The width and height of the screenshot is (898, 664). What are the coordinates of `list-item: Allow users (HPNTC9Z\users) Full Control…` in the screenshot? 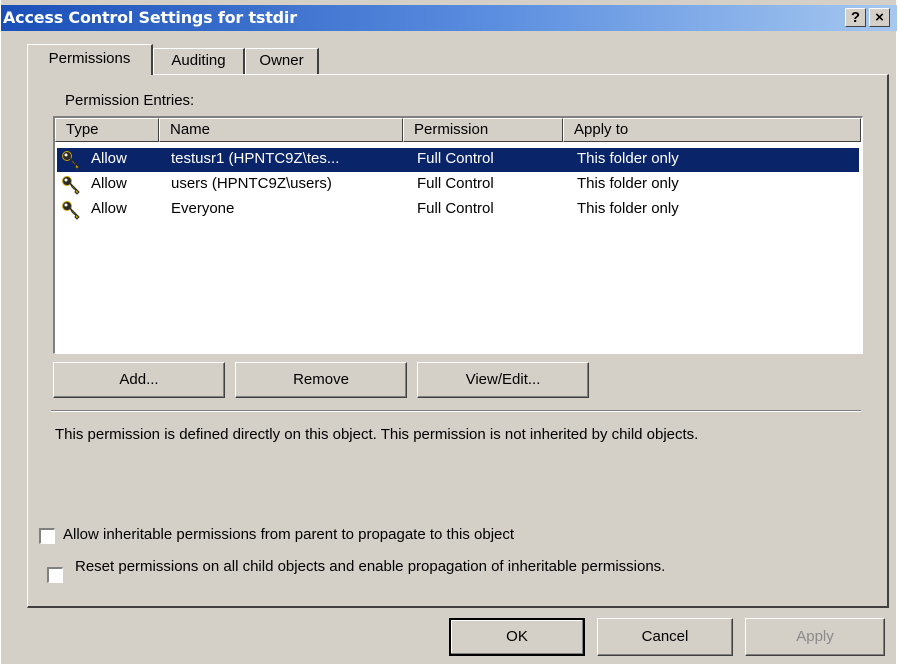 It's located at (458, 185).